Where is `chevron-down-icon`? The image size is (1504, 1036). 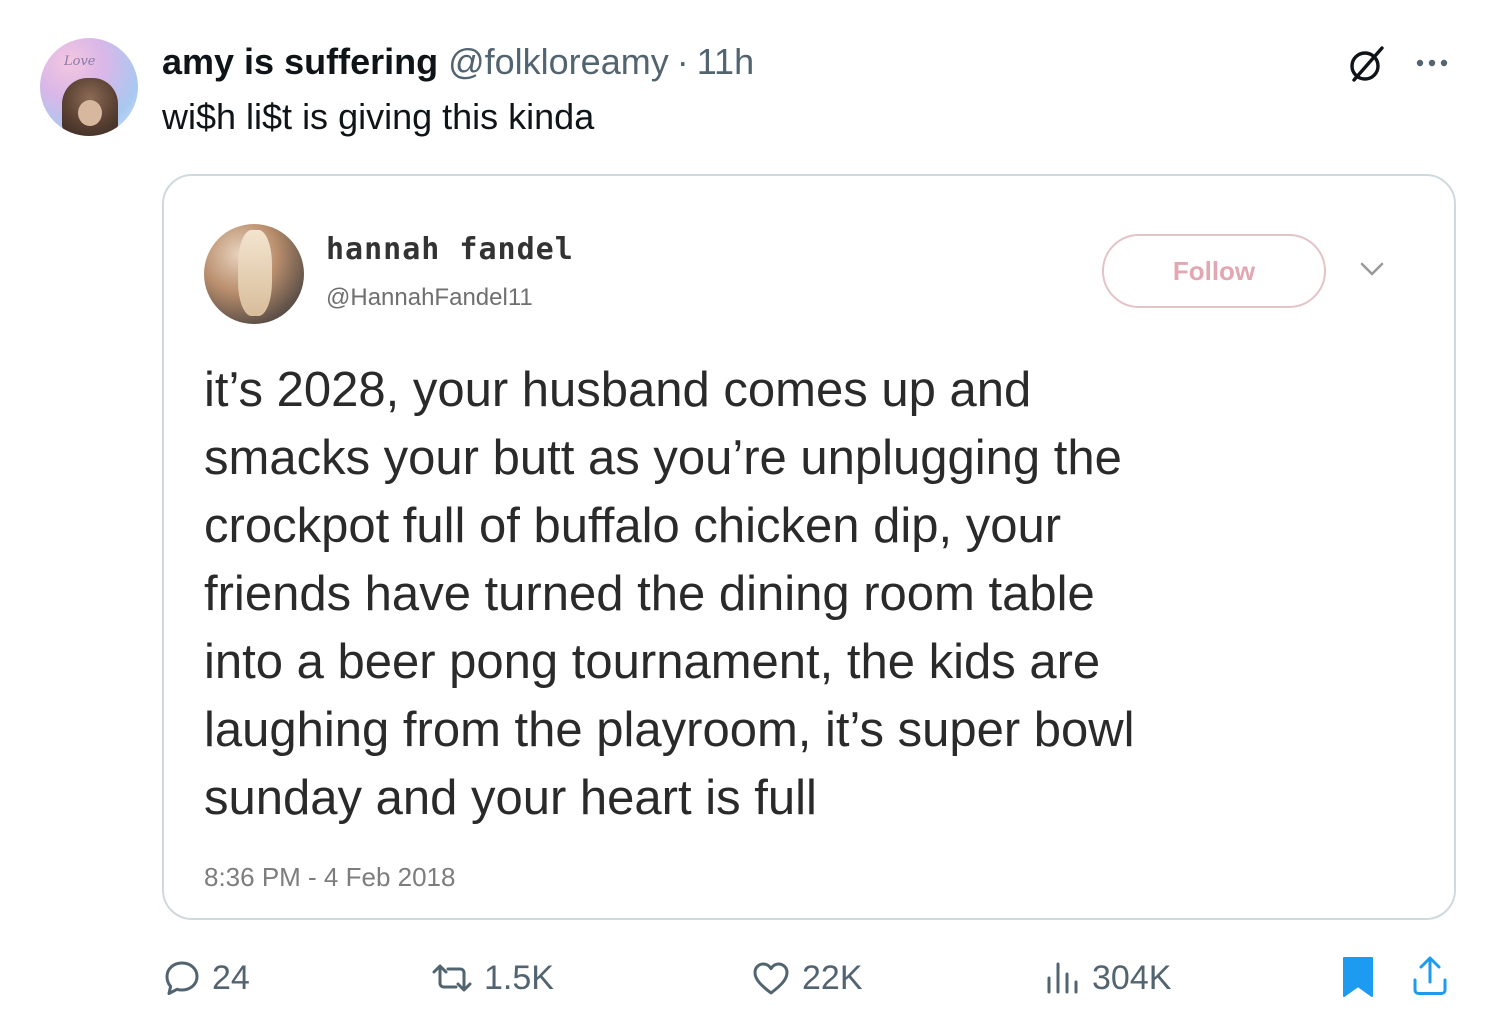 chevron-down-icon is located at coordinates (1372, 269).